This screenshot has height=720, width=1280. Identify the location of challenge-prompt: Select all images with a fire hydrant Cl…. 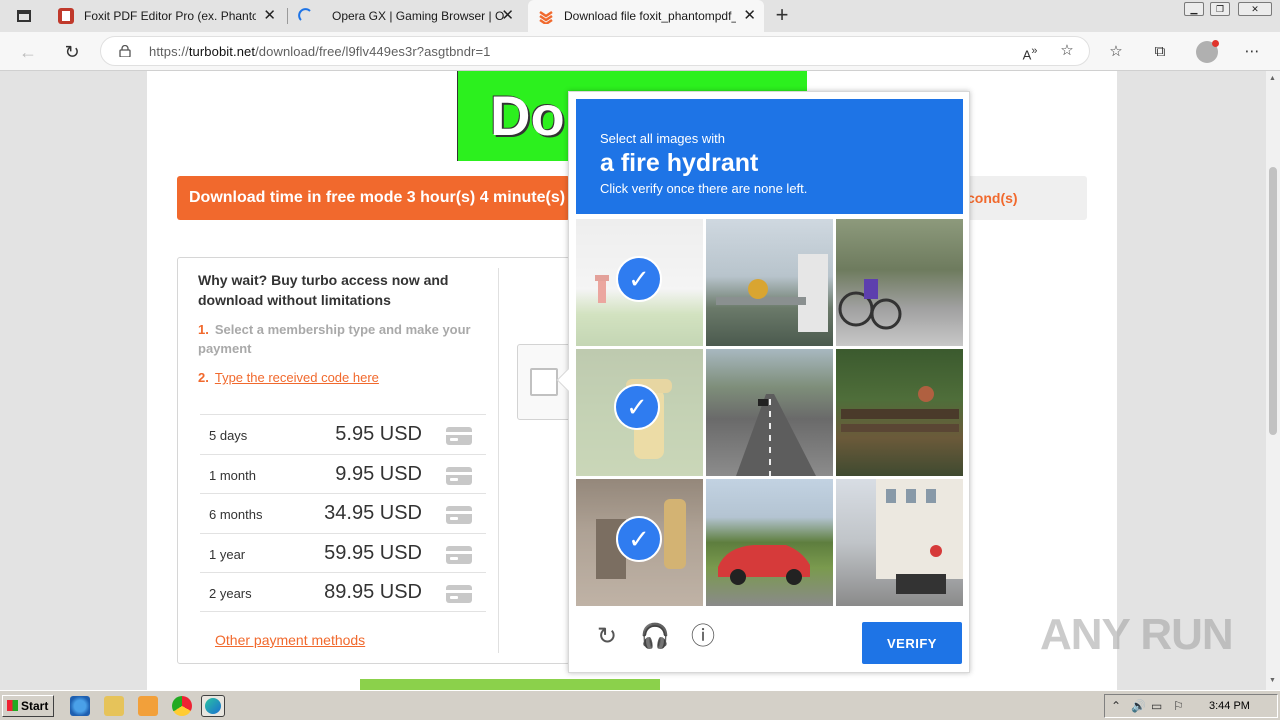
(769, 156).